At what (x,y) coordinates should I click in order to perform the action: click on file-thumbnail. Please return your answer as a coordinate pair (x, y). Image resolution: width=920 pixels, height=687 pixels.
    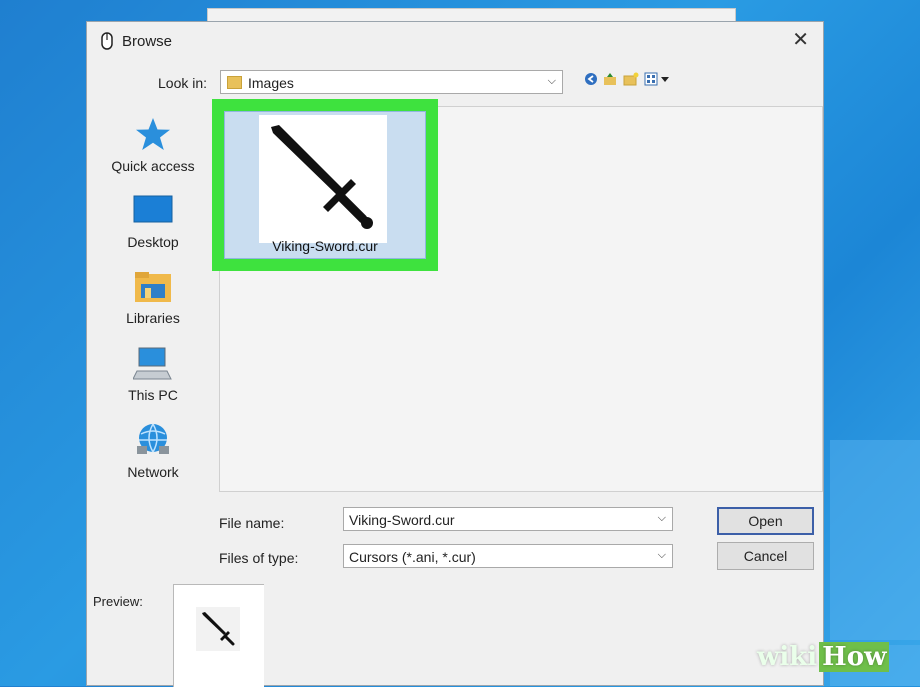
    Looking at the image, I should click on (323, 179).